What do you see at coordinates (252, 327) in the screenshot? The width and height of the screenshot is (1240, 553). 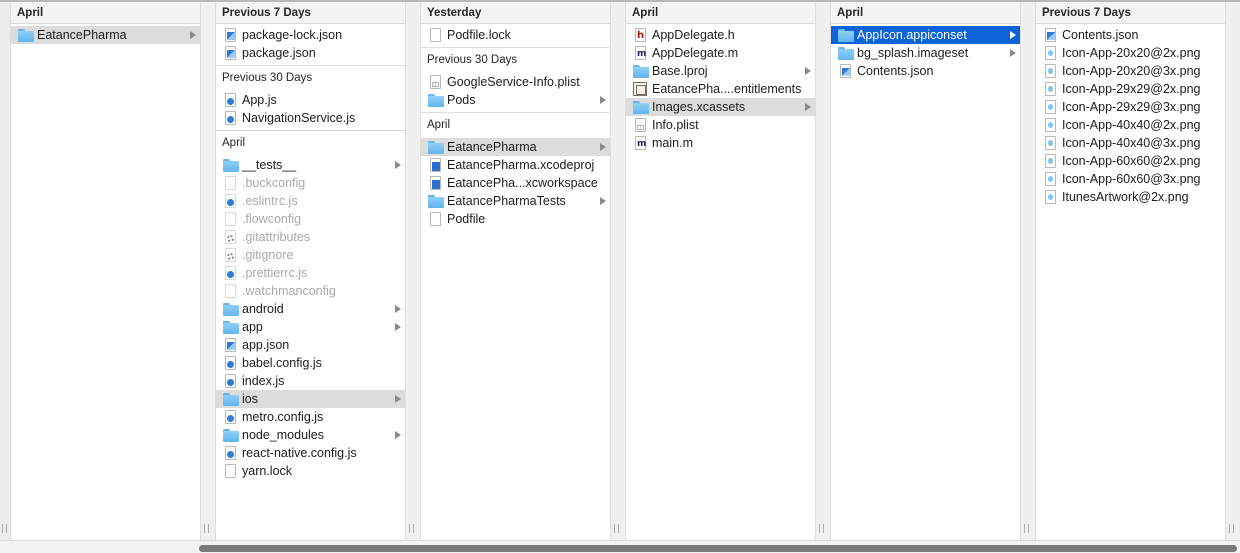 I see `item-name: app` at bounding box center [252, 327].